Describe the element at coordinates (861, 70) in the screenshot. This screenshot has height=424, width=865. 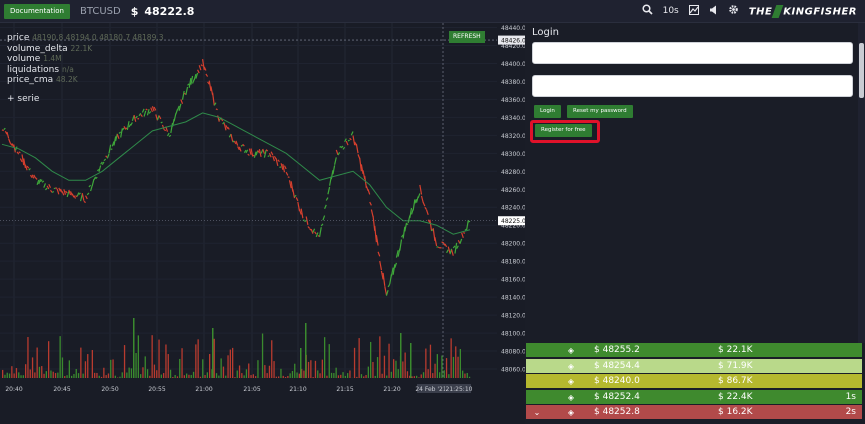
I see `scrollbar-thumb` at that location.